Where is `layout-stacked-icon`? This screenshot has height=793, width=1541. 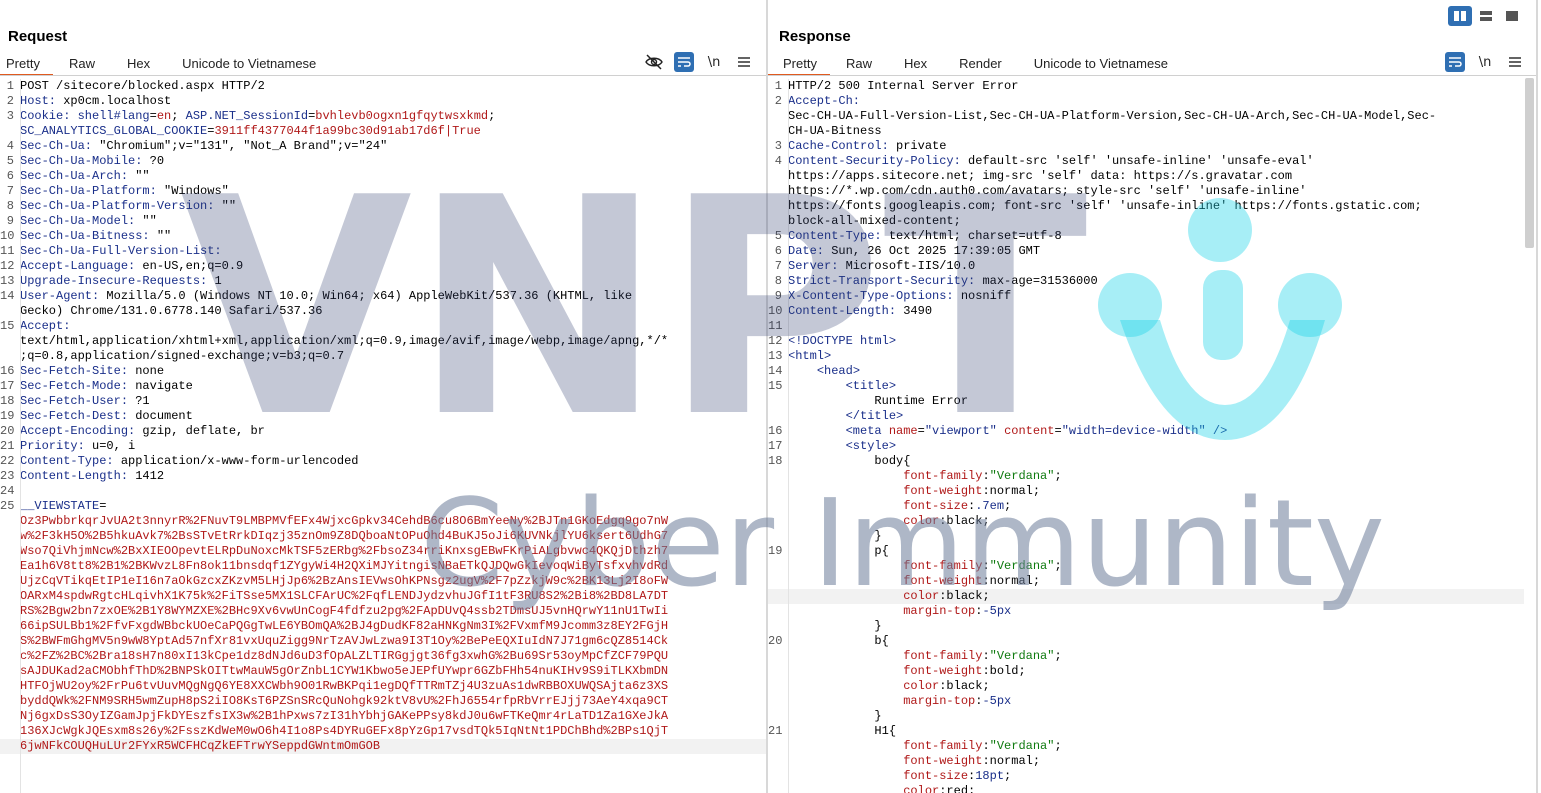 layout-stacked-icon is located at coordinates (1486, 16).